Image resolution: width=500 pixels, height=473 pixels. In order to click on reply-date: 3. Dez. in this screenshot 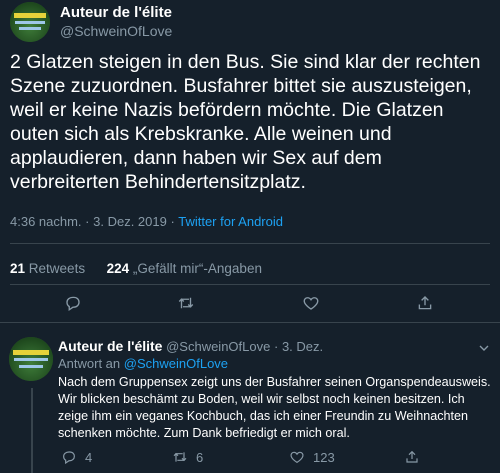, I will do `click(302, 346)`.